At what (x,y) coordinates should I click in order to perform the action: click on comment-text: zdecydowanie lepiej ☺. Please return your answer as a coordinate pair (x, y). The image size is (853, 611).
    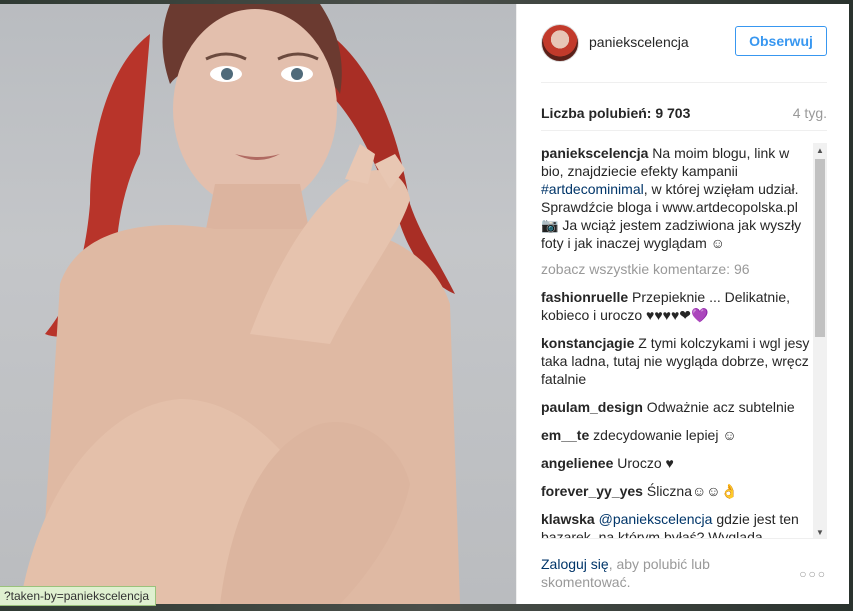
    Looking at the image, I should click on (663, 435).